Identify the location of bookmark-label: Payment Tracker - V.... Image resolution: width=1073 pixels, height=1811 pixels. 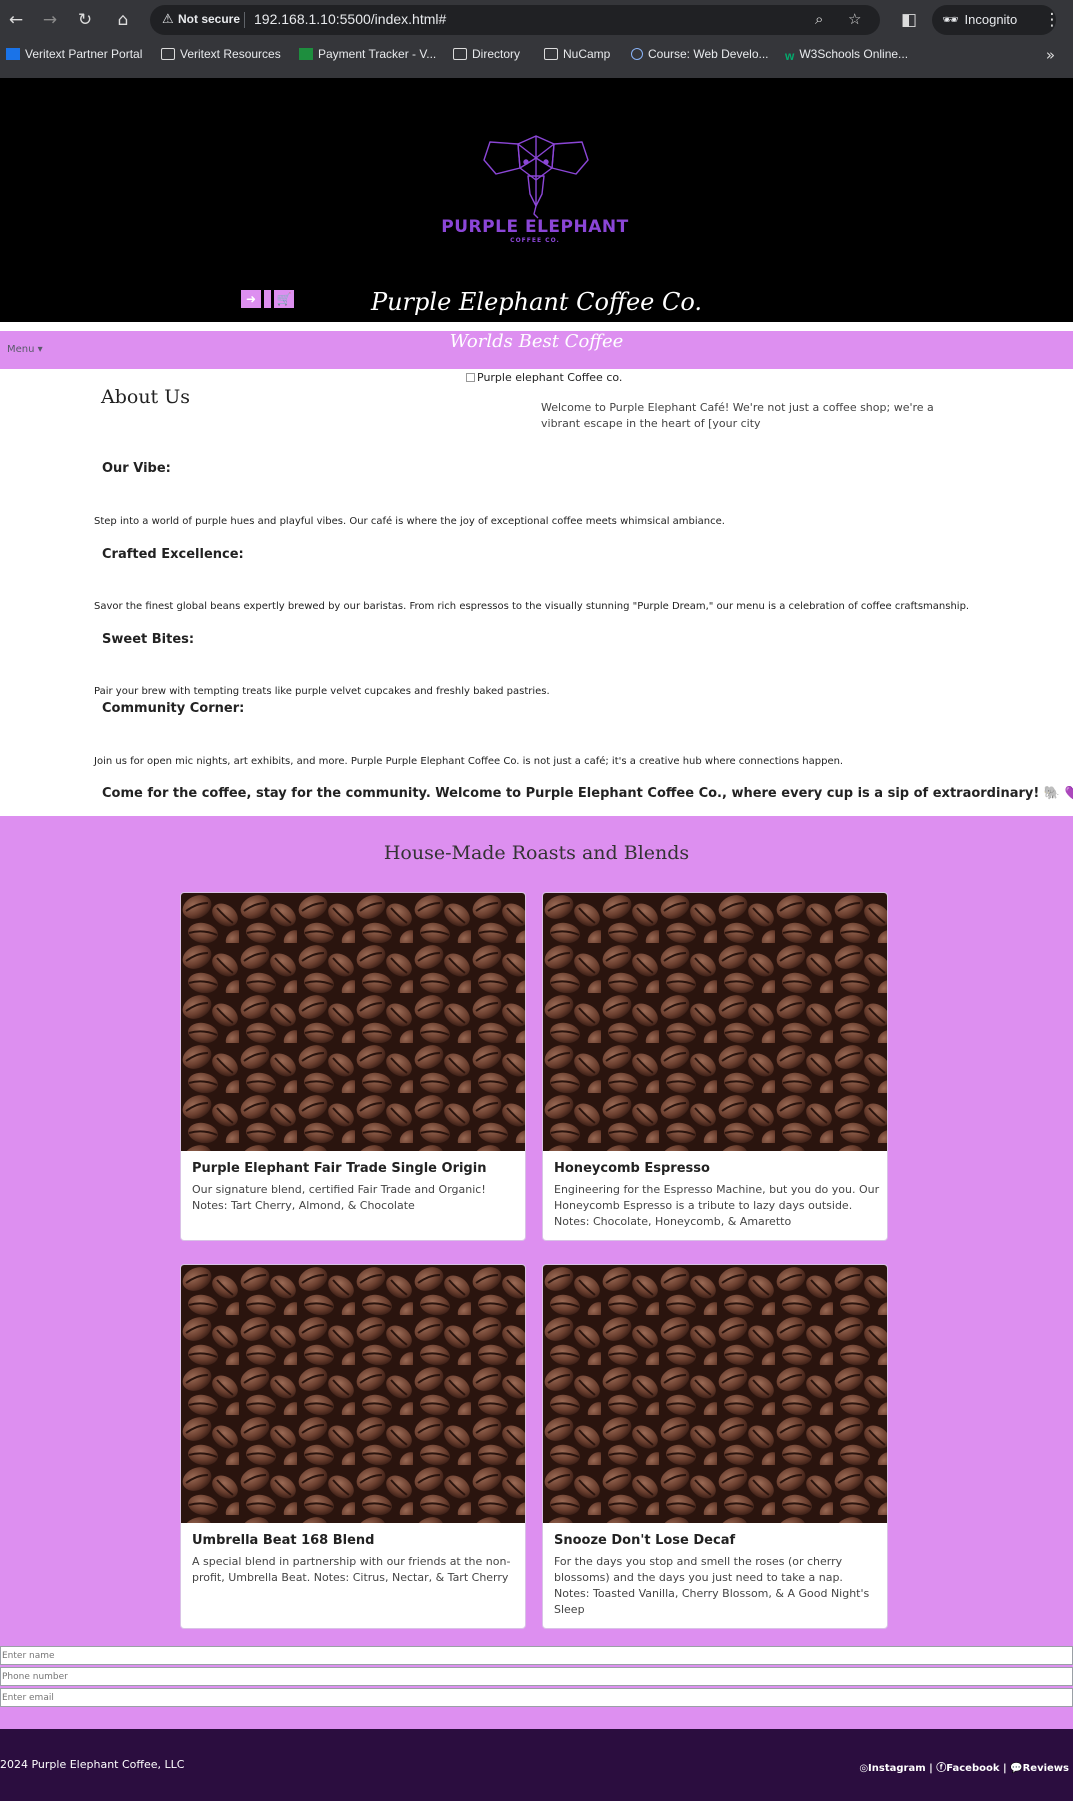
(377, 54).